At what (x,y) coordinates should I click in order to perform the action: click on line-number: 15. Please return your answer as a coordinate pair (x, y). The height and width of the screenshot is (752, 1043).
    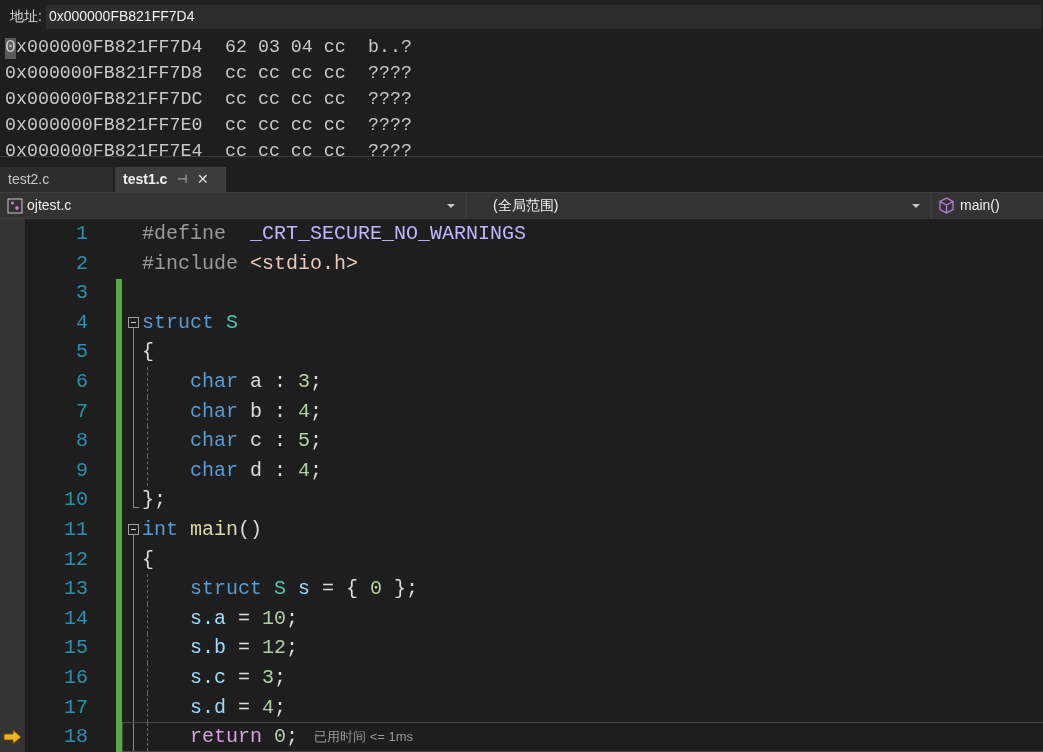
    Looking at the image, I should click on (75, 648).